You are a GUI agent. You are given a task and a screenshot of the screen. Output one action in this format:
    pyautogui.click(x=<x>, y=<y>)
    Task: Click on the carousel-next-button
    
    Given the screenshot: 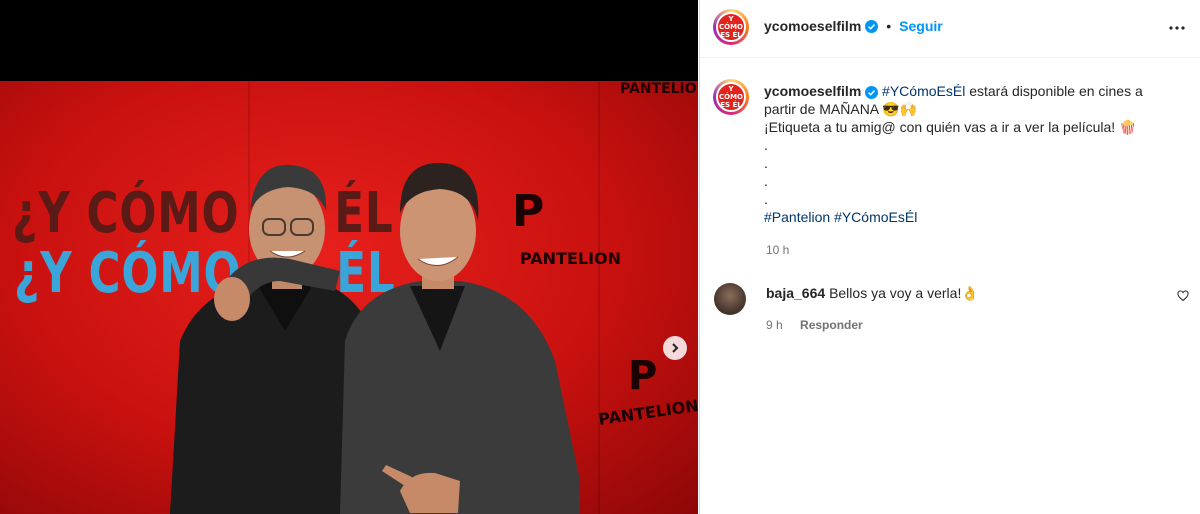 What is the action you would take?
    pyautogui.click(x=675, y=348)
    